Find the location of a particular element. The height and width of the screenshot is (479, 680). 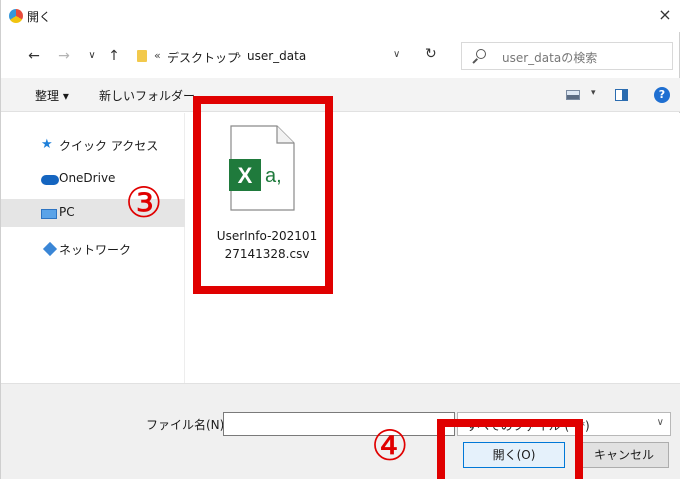

folder-icon is located at coordinates (142, 56).